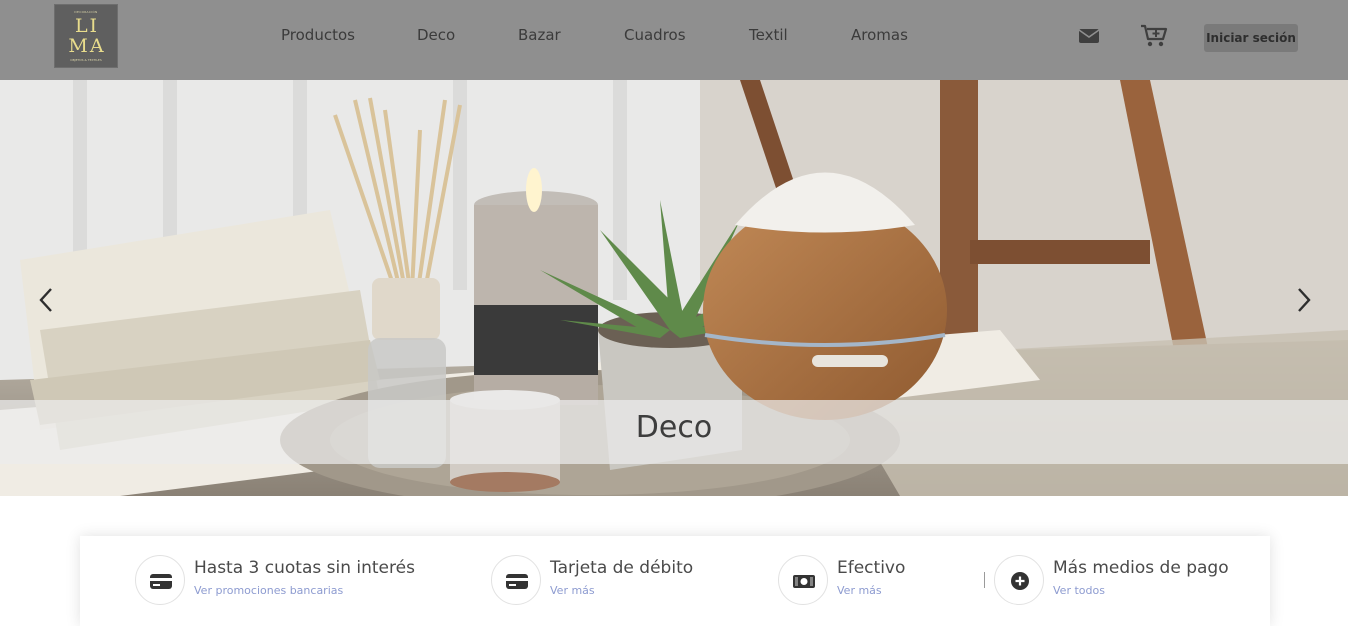  What do you see at coordinates (160, 580) in the screenshot?
I see `credit-card-icon` at bounding box center [160, 580].